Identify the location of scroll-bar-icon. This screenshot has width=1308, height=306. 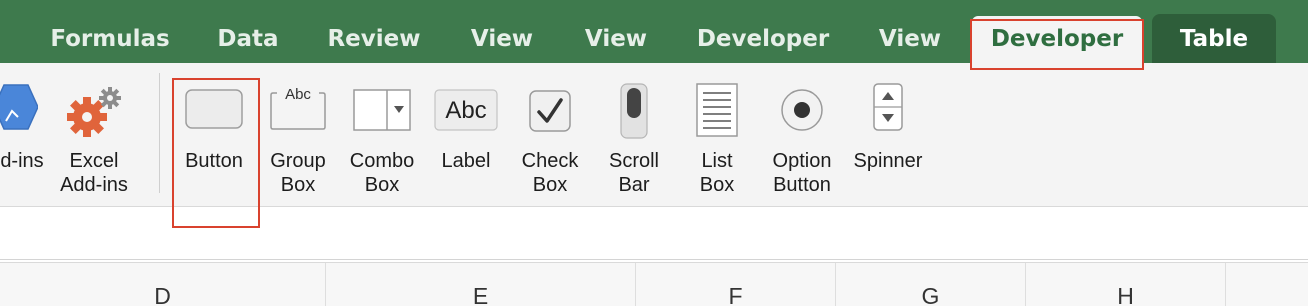
(634, 111).